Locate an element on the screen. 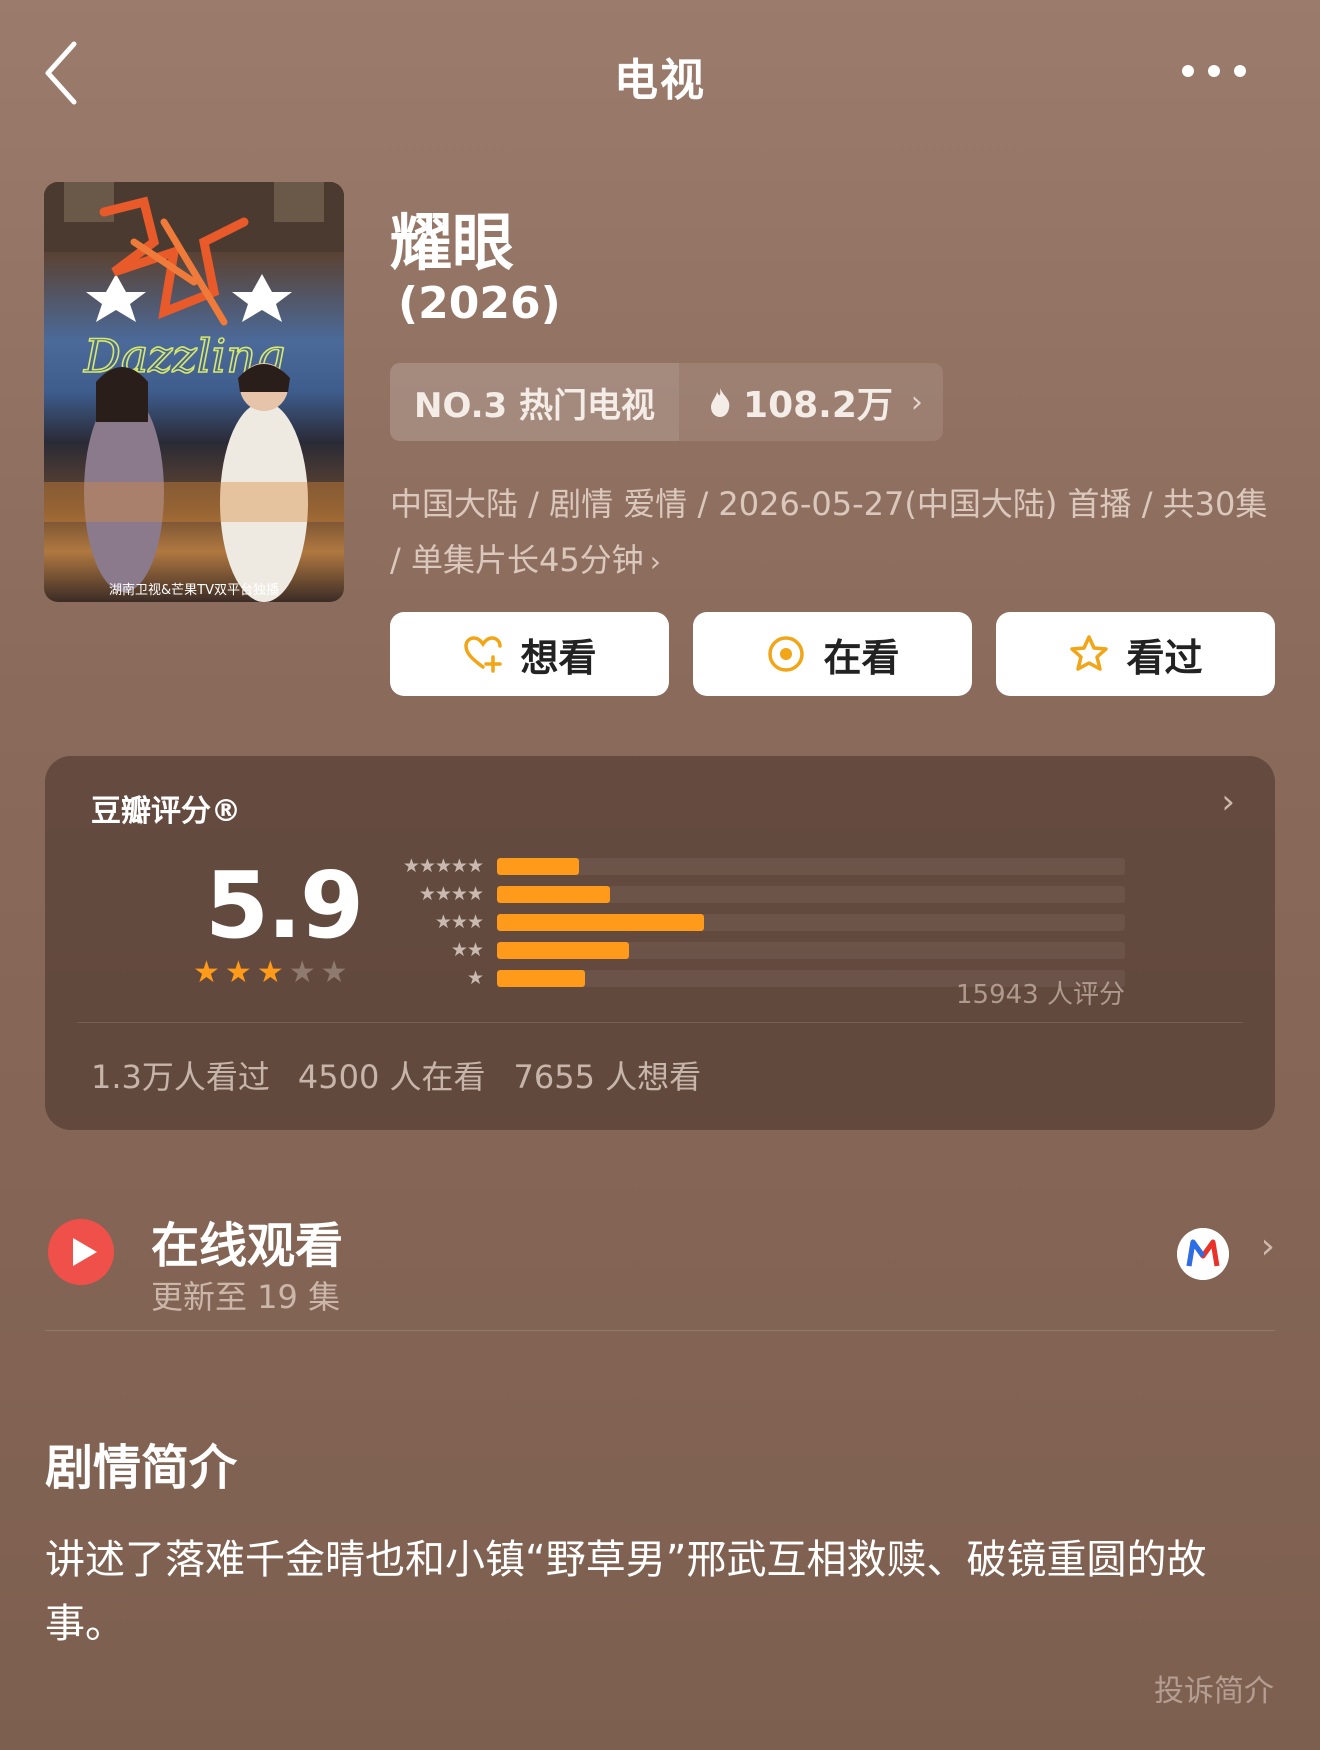 Image resolution: width=1320 pixels, height=1750 pixels. want-label: 想看 is located at coordinates (558, 657).